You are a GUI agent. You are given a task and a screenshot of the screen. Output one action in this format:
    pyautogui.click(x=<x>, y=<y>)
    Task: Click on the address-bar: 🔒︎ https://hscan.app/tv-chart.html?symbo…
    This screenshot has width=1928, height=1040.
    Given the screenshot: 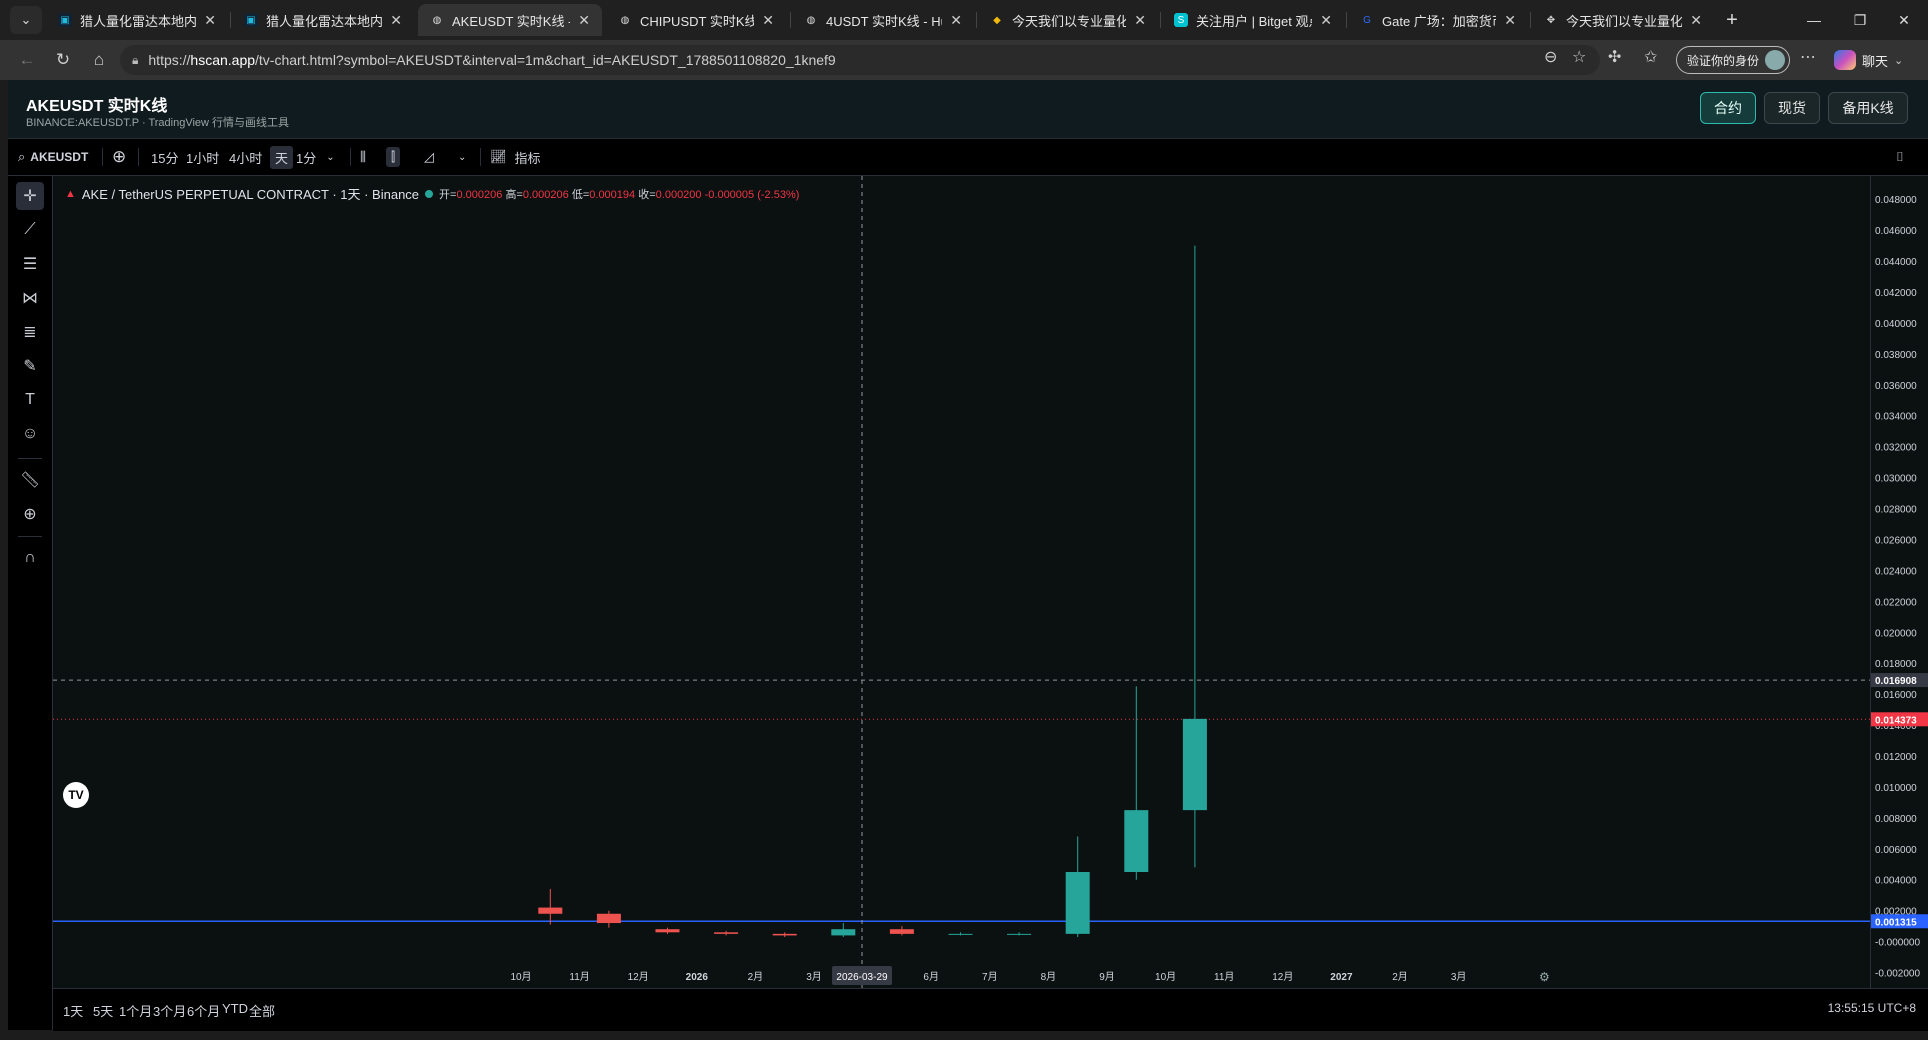 What is the action you would take?
    pyautogui.click(x=860, y=60)
    